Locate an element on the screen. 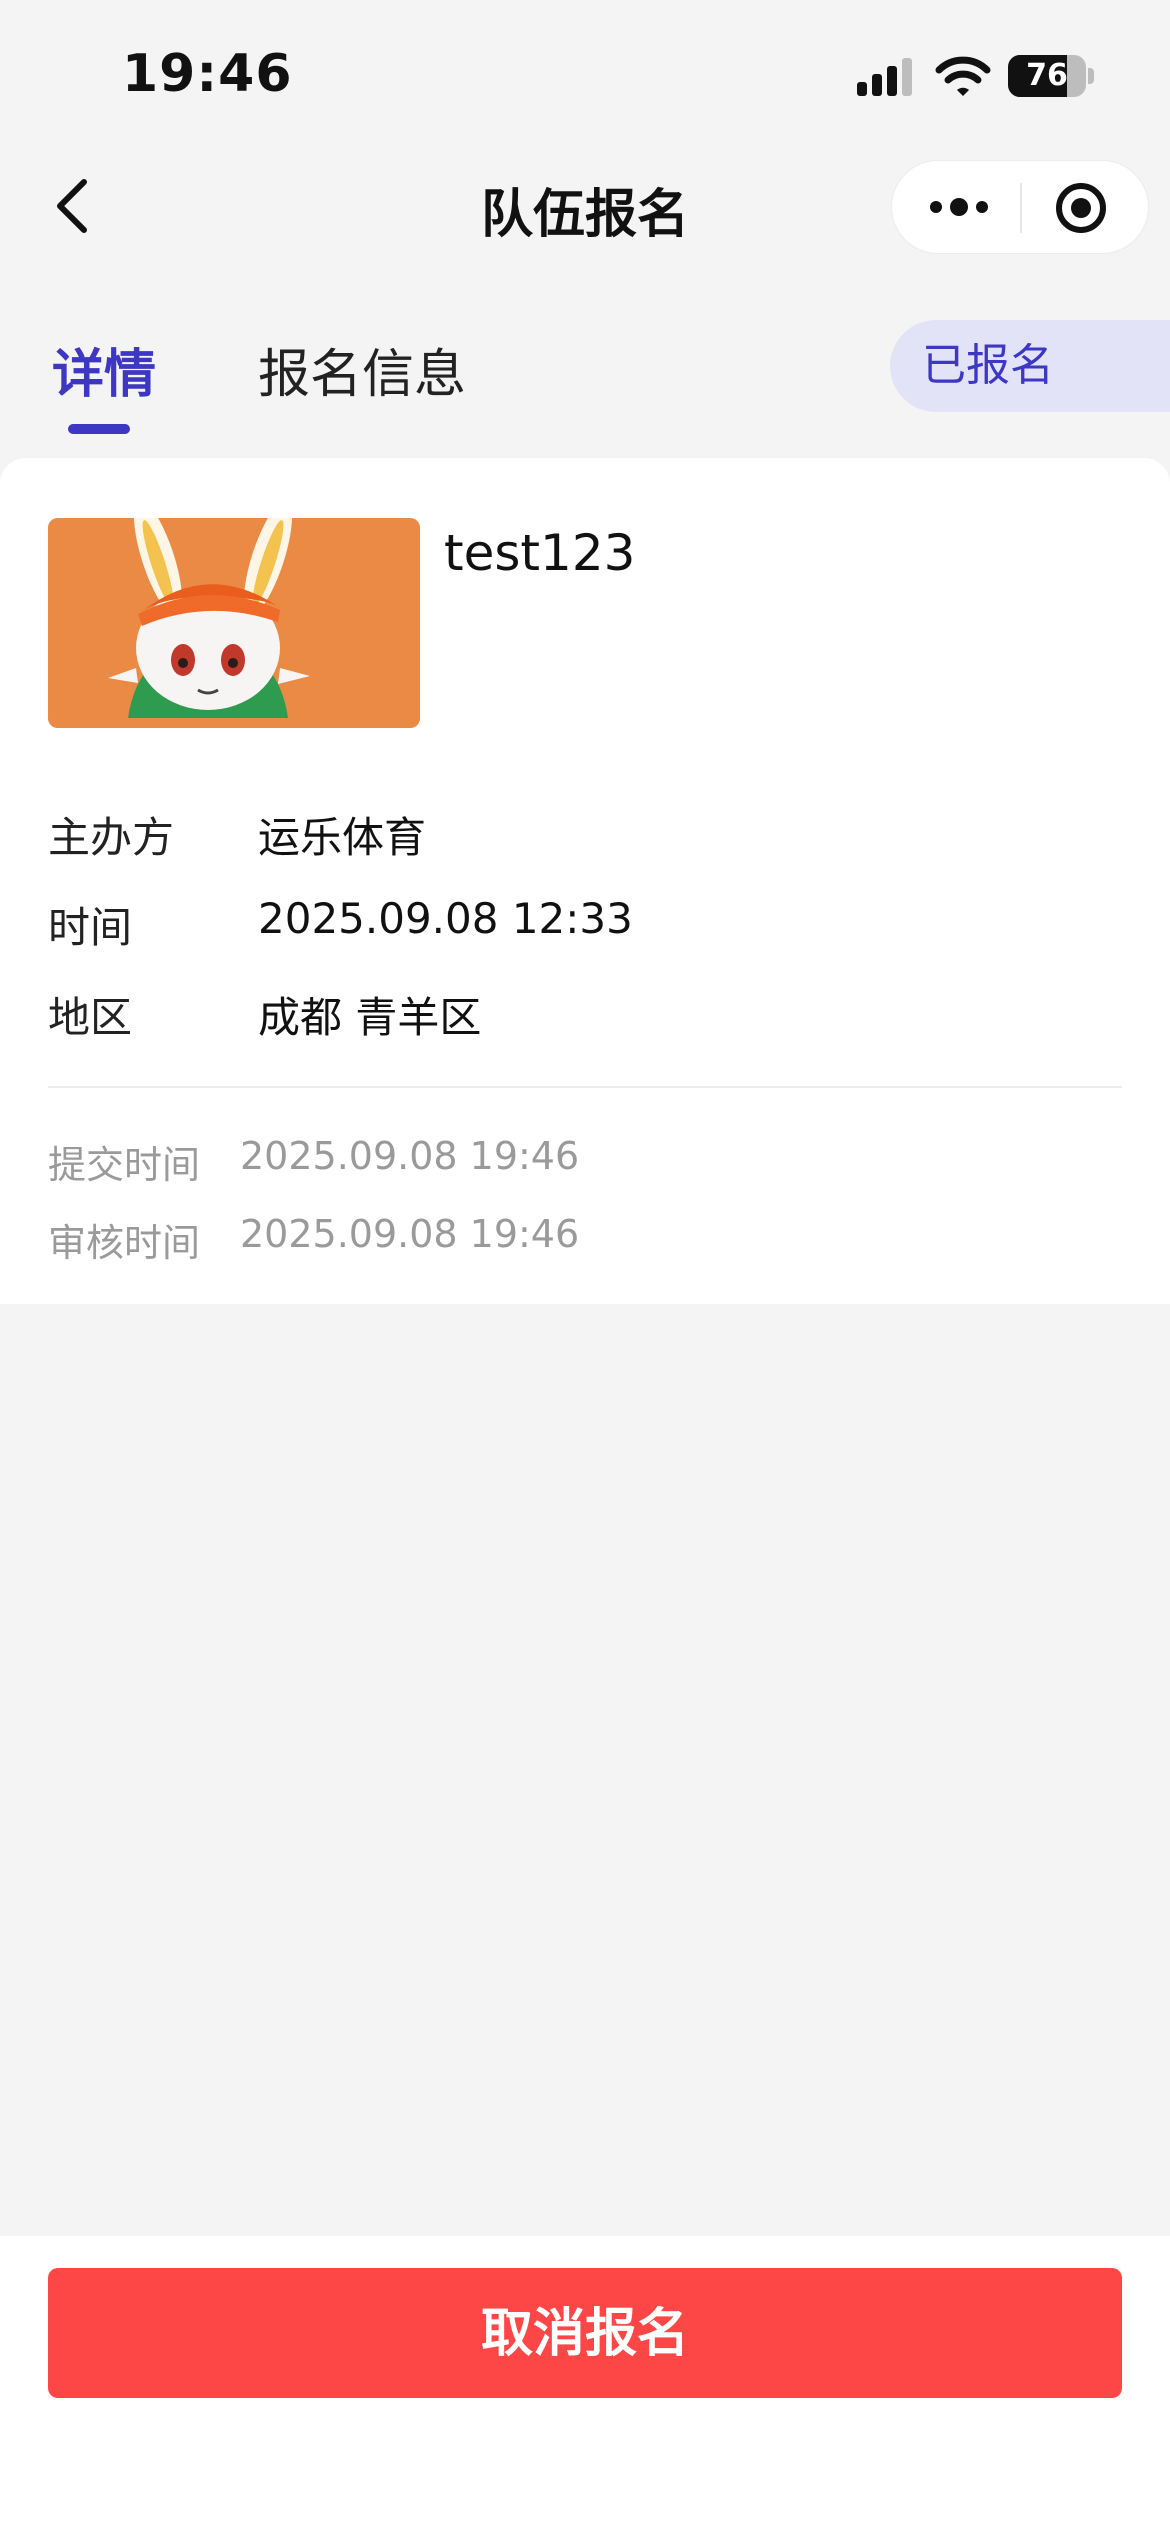  review-time-label: 审核时间 is located at coordinates (124, 1243).